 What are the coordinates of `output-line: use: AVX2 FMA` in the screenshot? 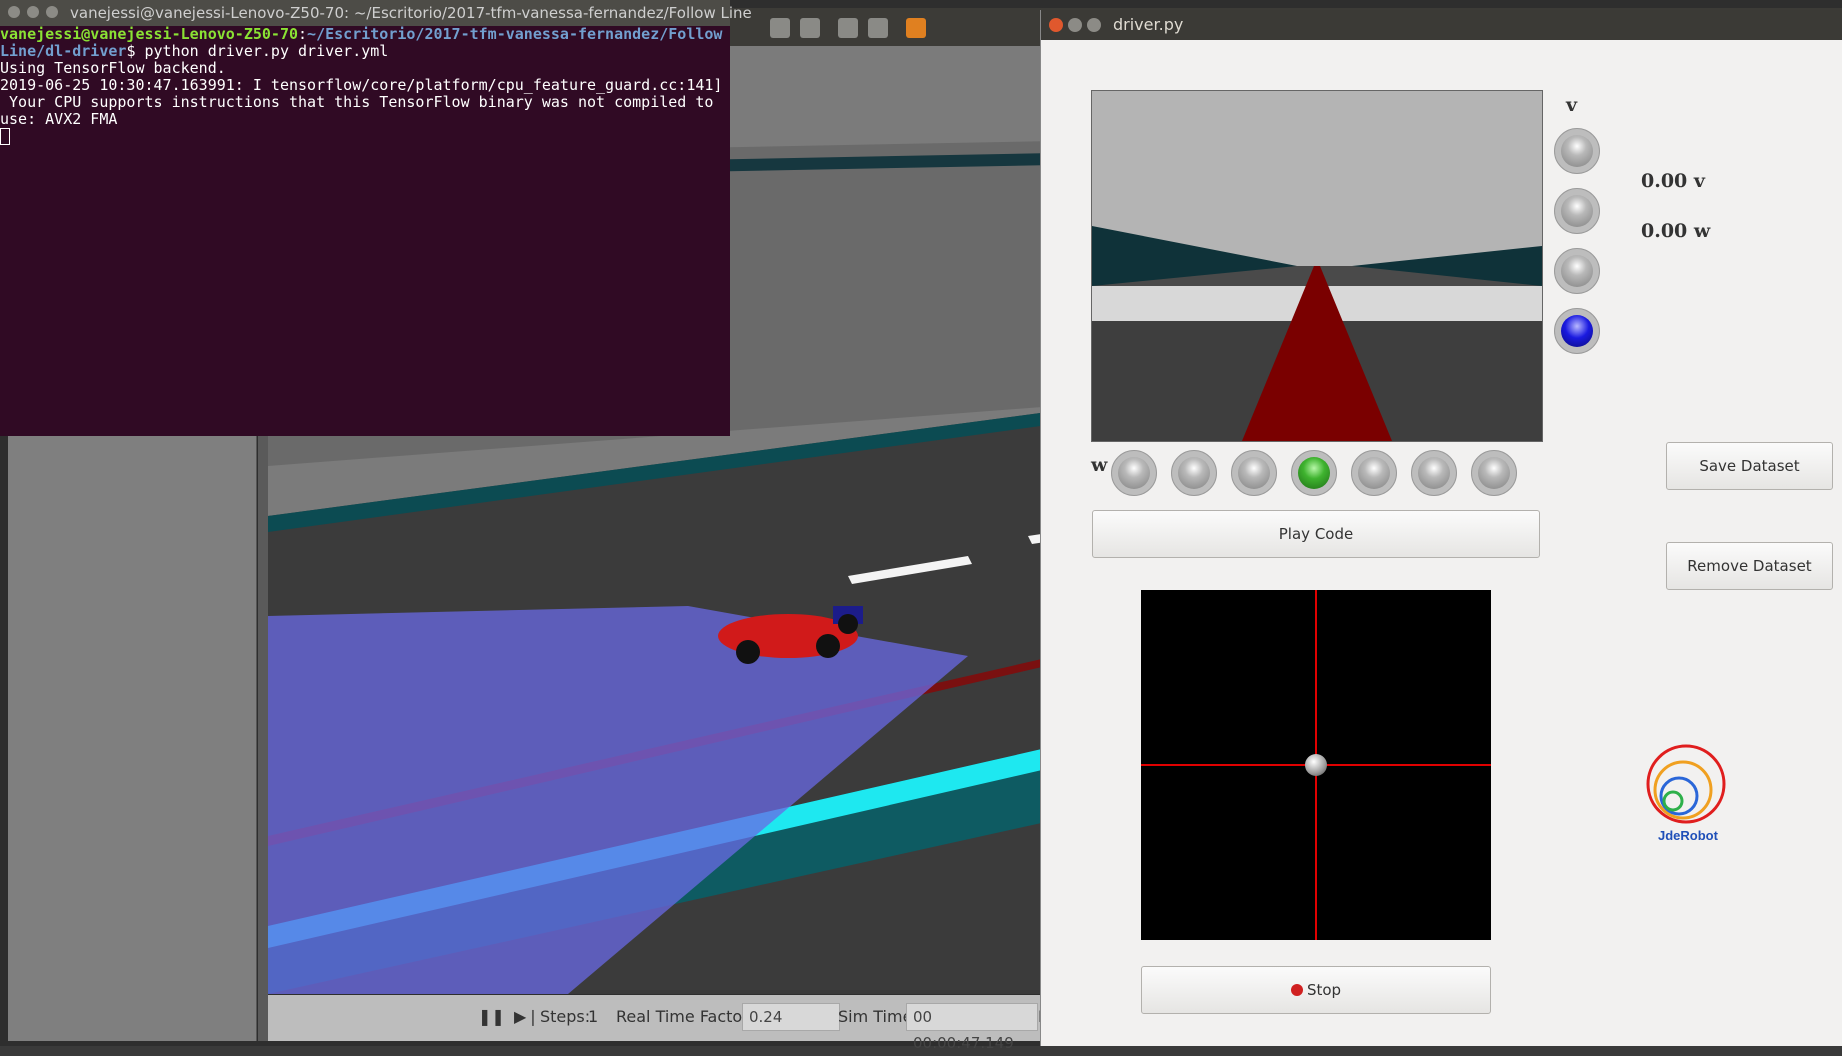 It's located at (59, 119).